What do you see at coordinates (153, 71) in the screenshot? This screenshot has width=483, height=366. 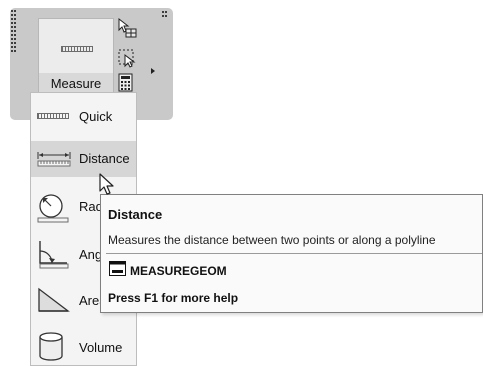 I see `expand-arrow-icon` at bounding box center [153, 71].